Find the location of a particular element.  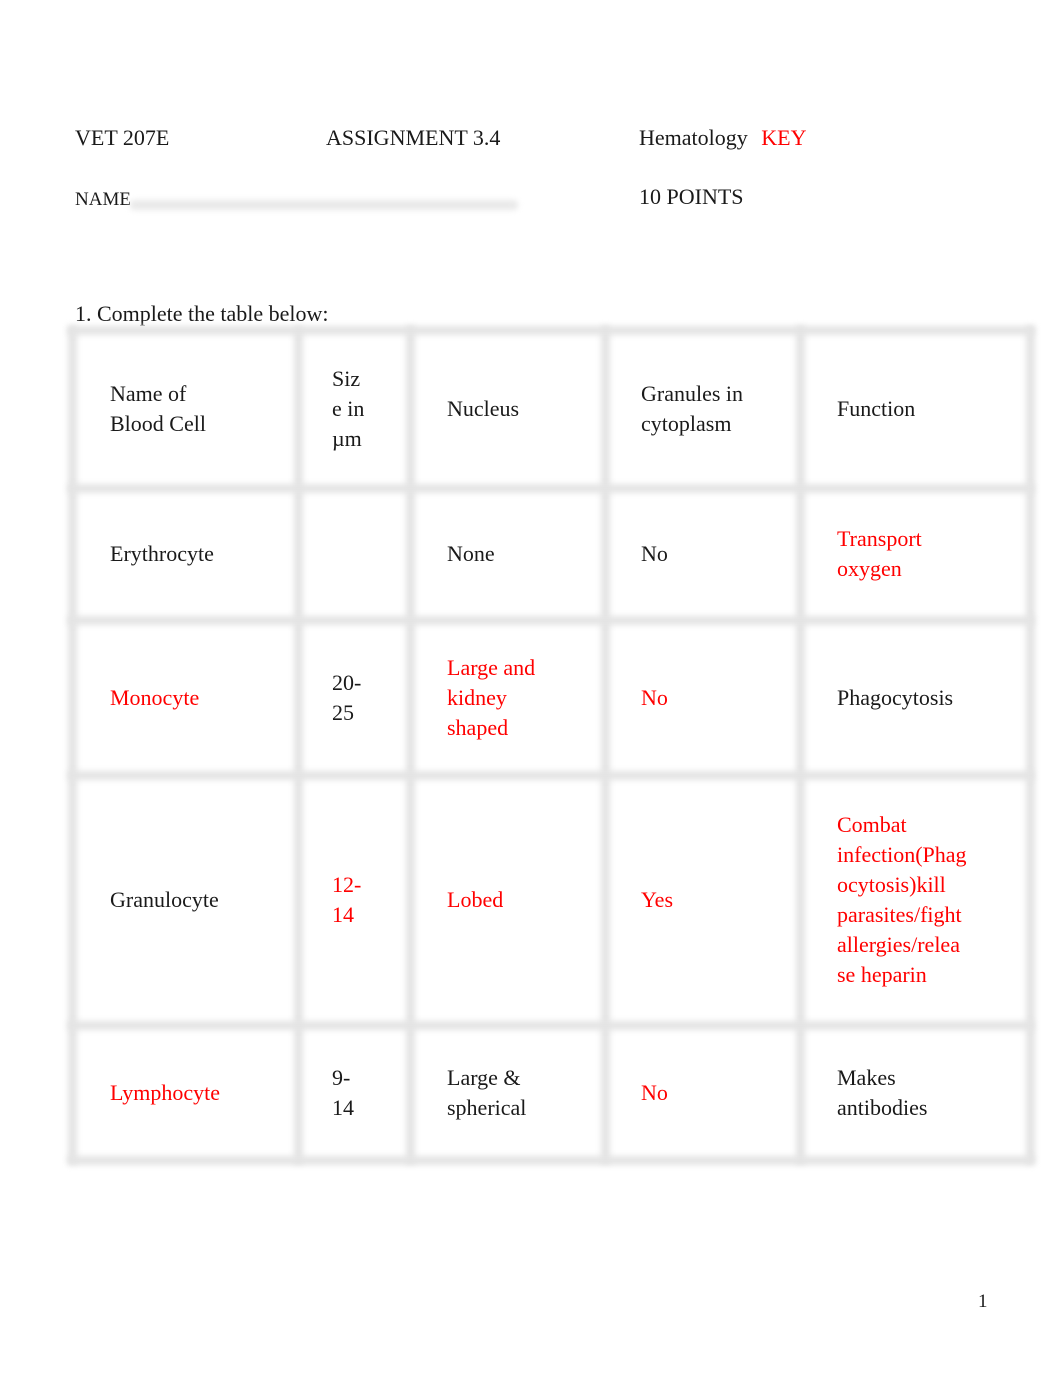

cell-text: 9- 14 is located at coordinates (343, 1092).